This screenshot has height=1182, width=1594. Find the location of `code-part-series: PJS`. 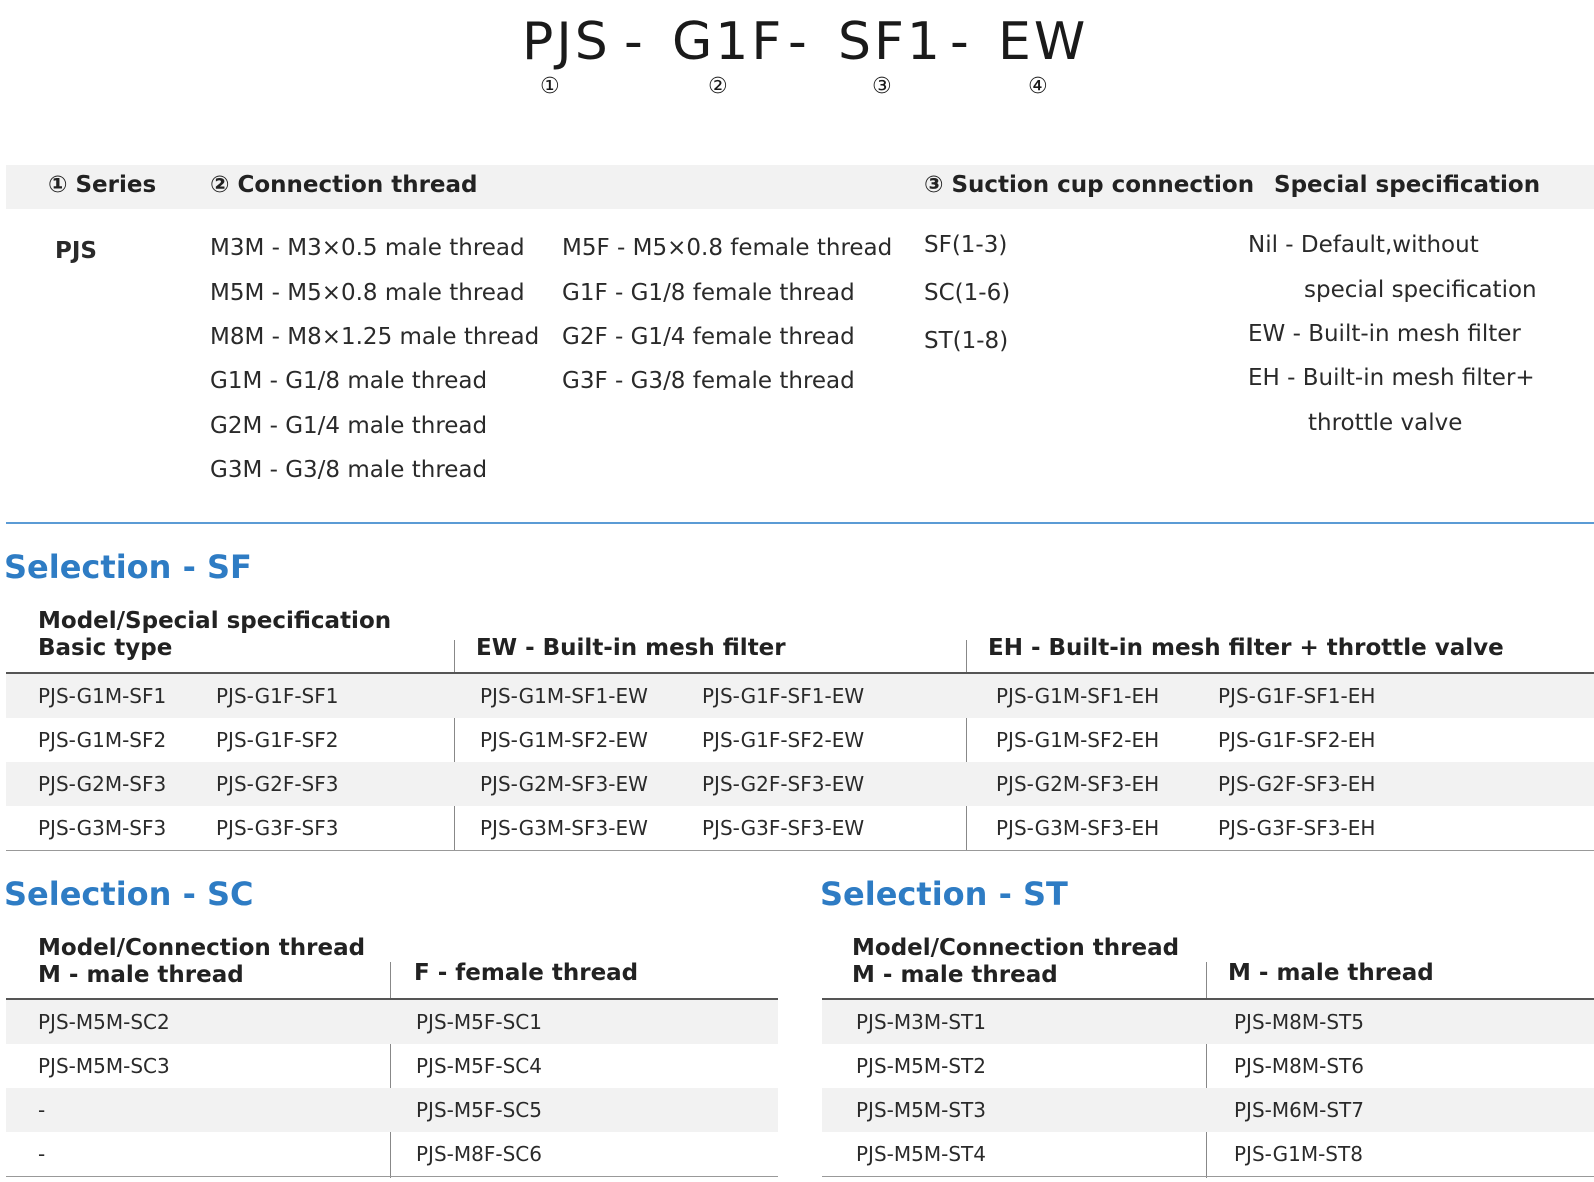

code-part-series: PJS is located at coordinates (566, 42).